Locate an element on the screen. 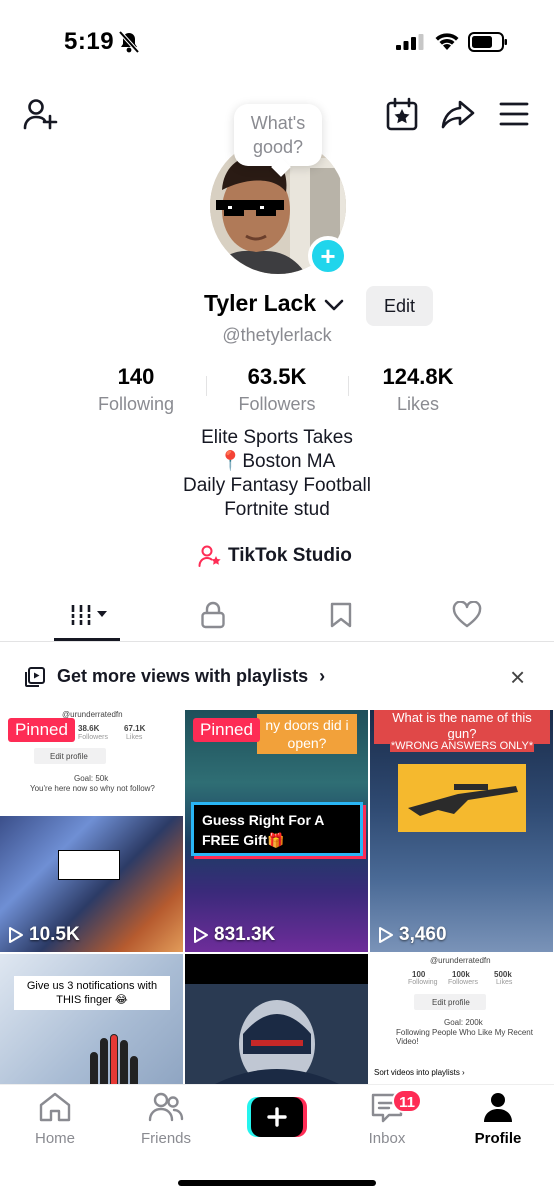 The image size is (554, 1200). tab-active-indicator is located at coordinates (87, 639).